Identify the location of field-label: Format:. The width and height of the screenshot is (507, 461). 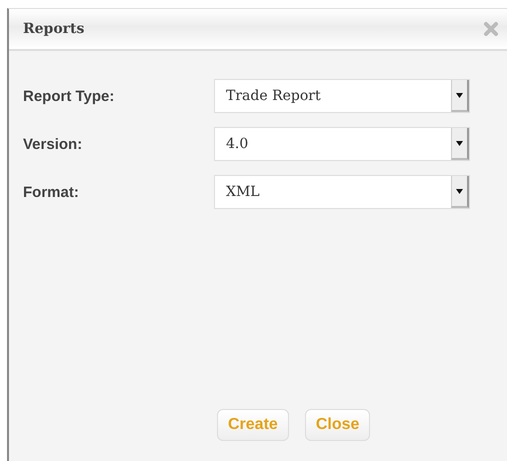
(51, 192).